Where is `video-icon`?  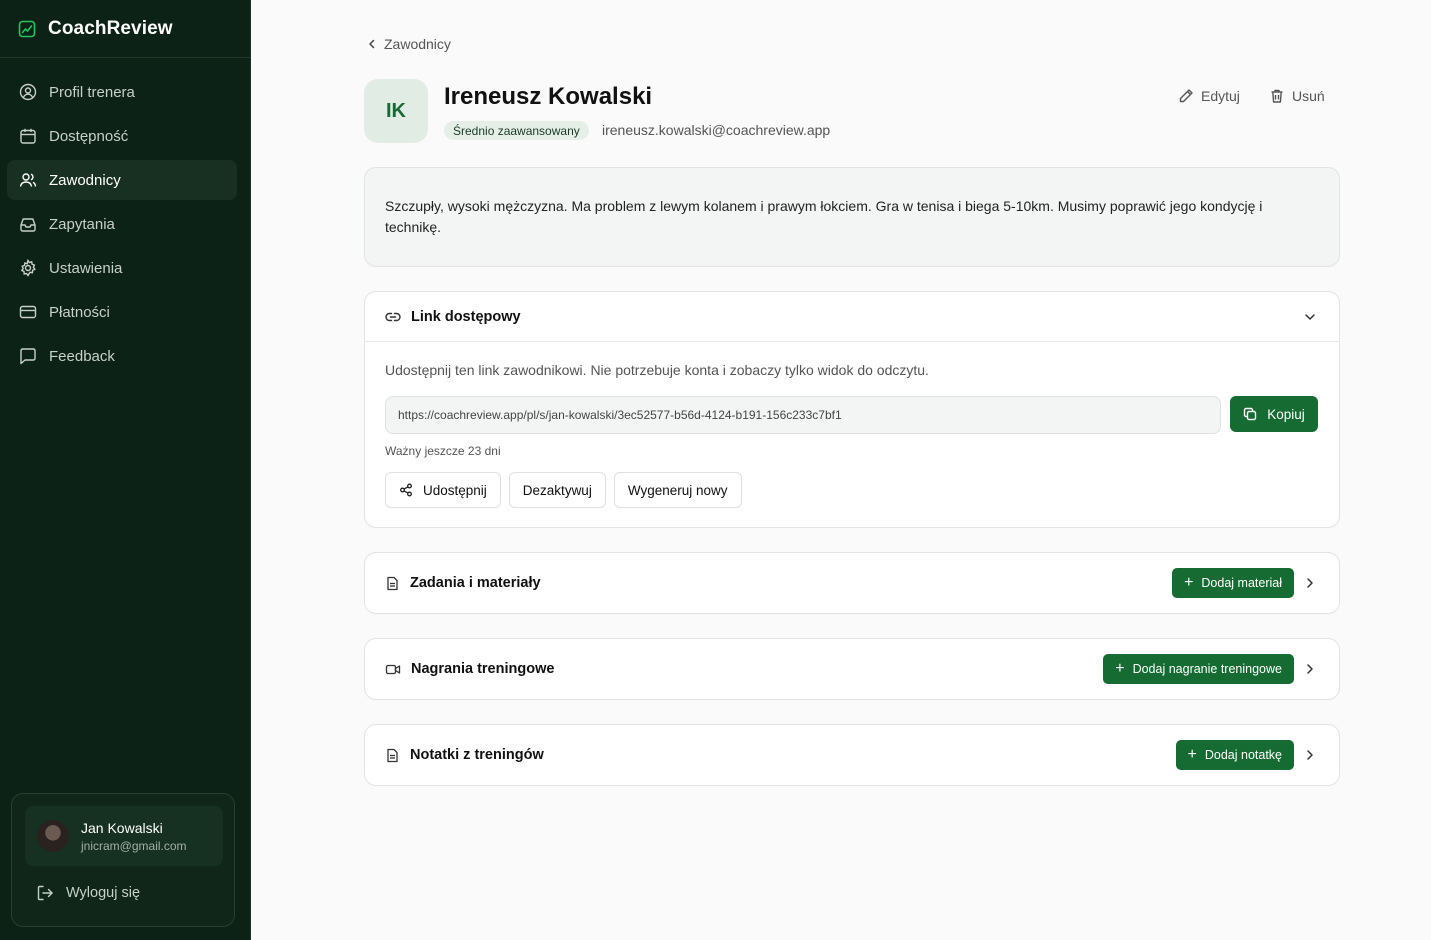 video-icon is located at coordinates (393, 669).